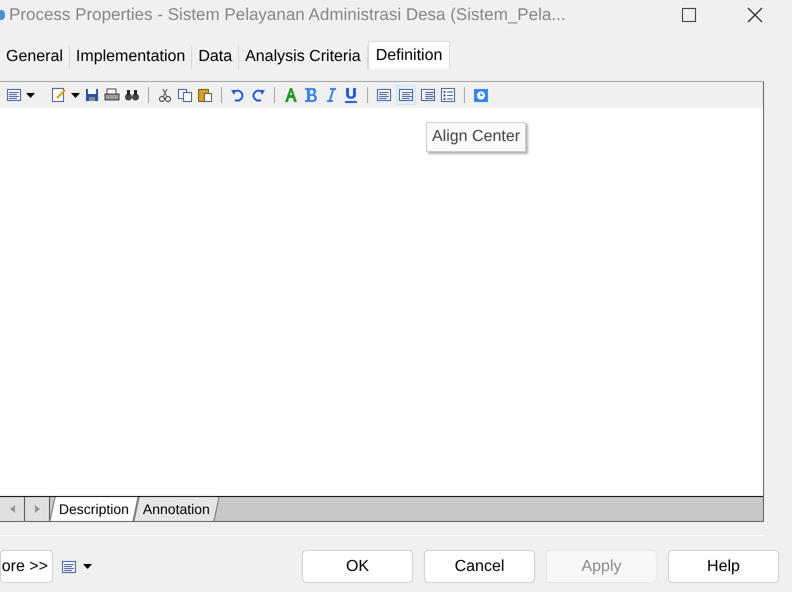  What do you see at coordinates (384, 95) in the screenshot?
I see `align-left-icon` at bounding box center [384, 95].